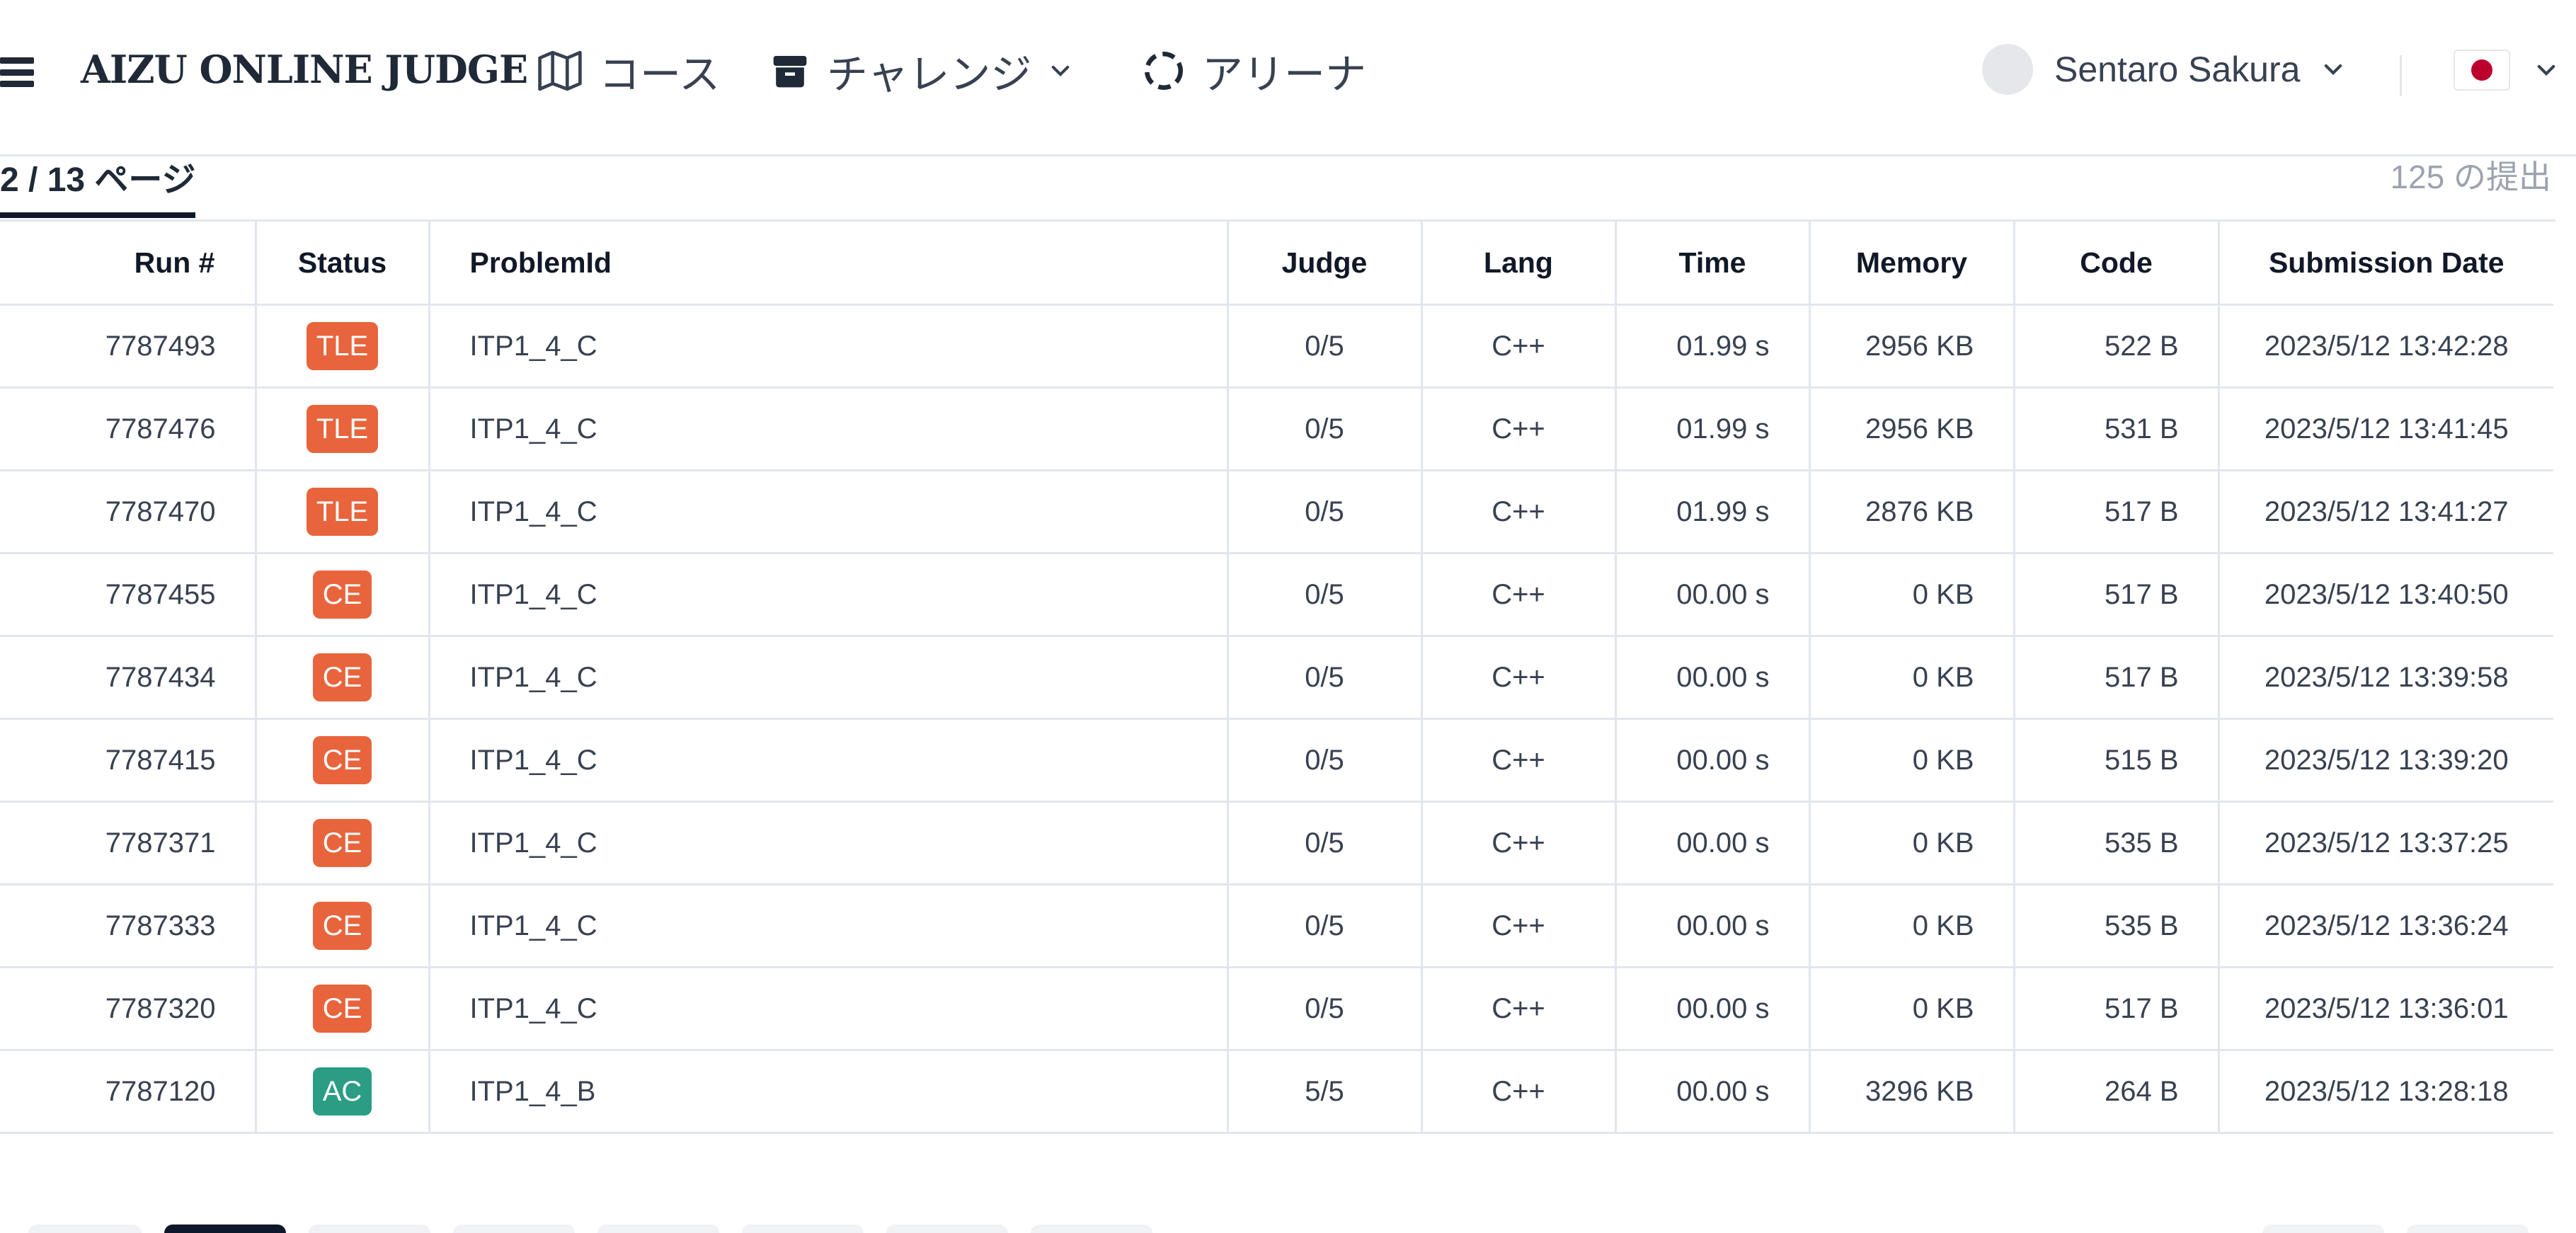 This screenshot has width=2576, height=1233. What do you see at coordinates (128, 512) in the screenshot?
I see `run-id: 7787470` at bounding box center [128, 512].